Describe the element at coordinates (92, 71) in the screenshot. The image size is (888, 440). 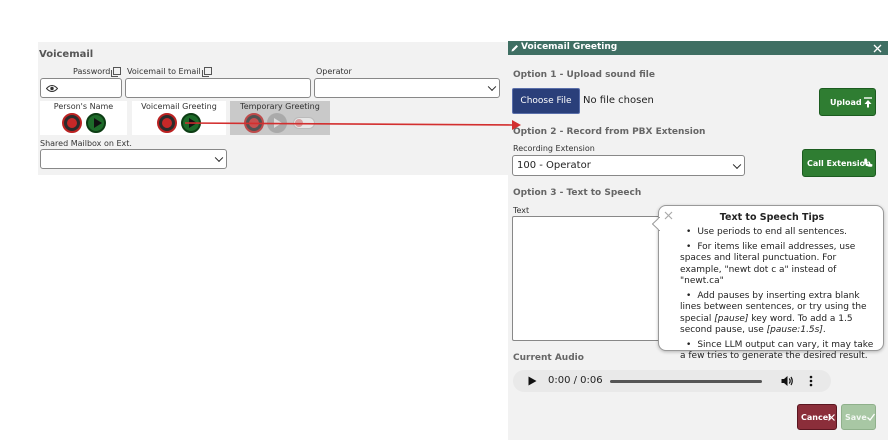
I see `password-label: Password` at that location.